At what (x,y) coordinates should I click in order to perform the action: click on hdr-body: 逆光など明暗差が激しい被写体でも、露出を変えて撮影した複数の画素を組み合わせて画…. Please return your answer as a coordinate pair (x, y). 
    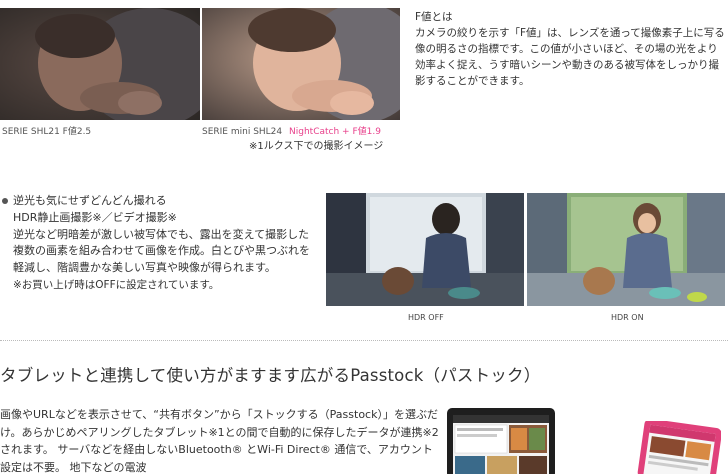
    Looking at the image, I should click on (161, 251).